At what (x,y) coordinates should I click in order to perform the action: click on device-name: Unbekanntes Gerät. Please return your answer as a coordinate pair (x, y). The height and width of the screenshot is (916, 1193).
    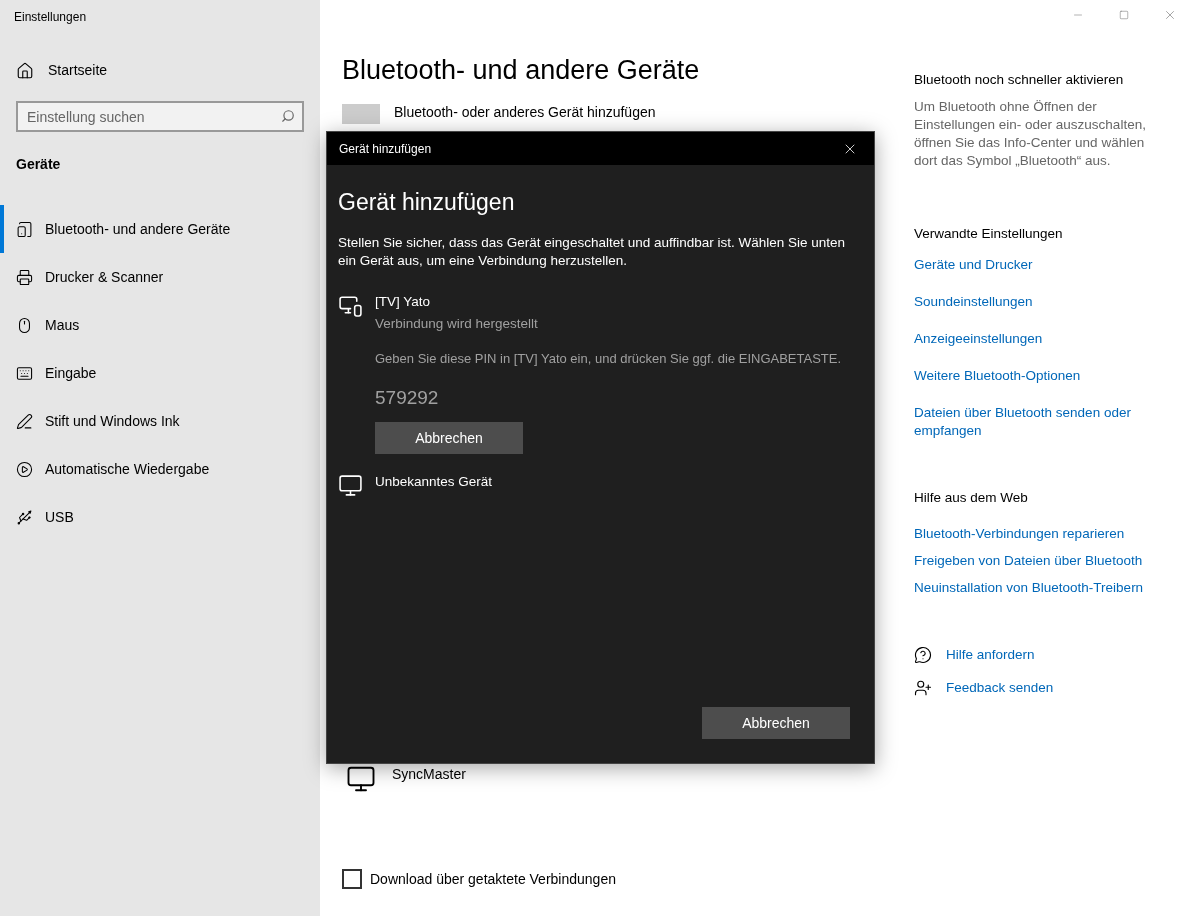
    Looking at the image, I should click on (434, 482).